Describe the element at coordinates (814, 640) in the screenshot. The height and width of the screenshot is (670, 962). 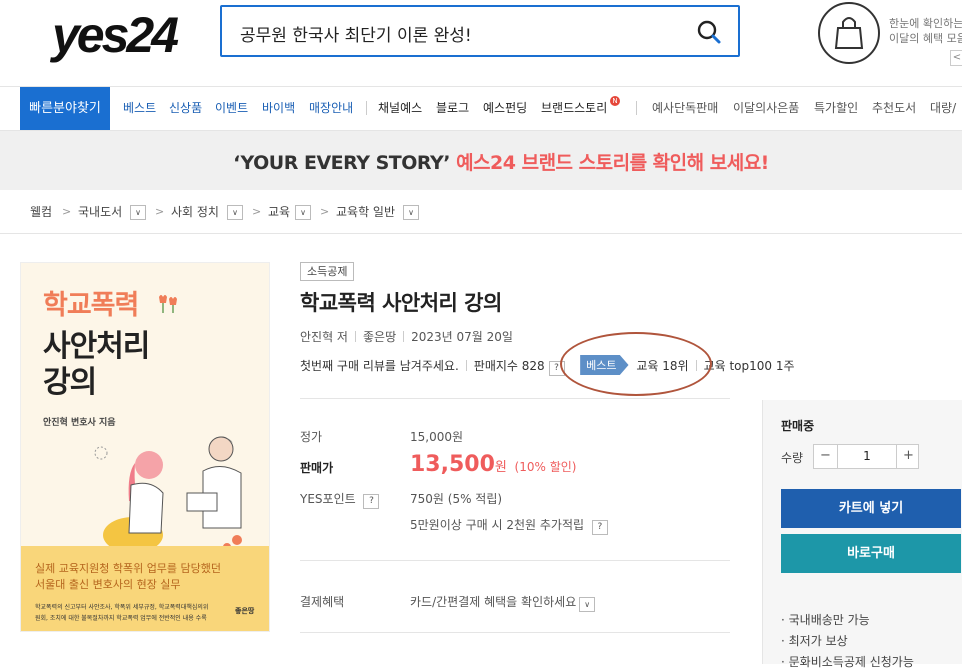
I see `benefit-lowest-price: · 최저가 보상` at that location.